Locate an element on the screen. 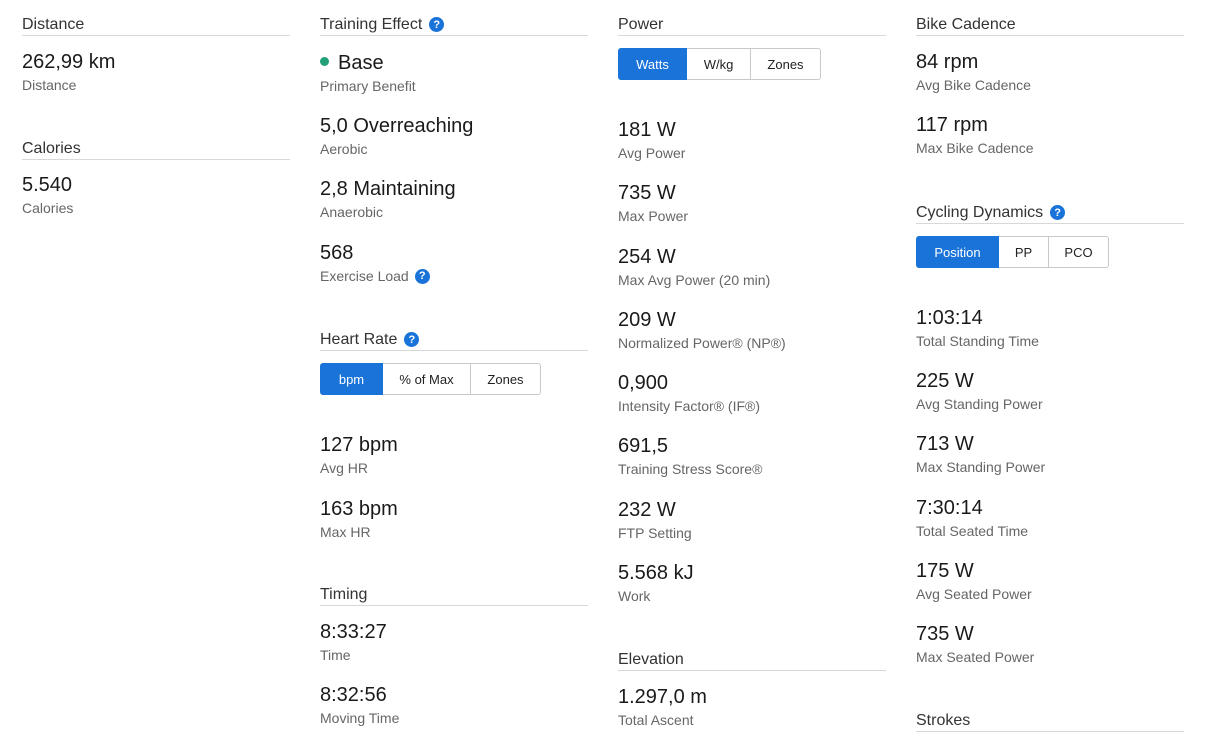 This screenshot has width=1225, height=736. cycling-dynamics-toggle: Position PP PCO is located at coordinates (1012, 252).